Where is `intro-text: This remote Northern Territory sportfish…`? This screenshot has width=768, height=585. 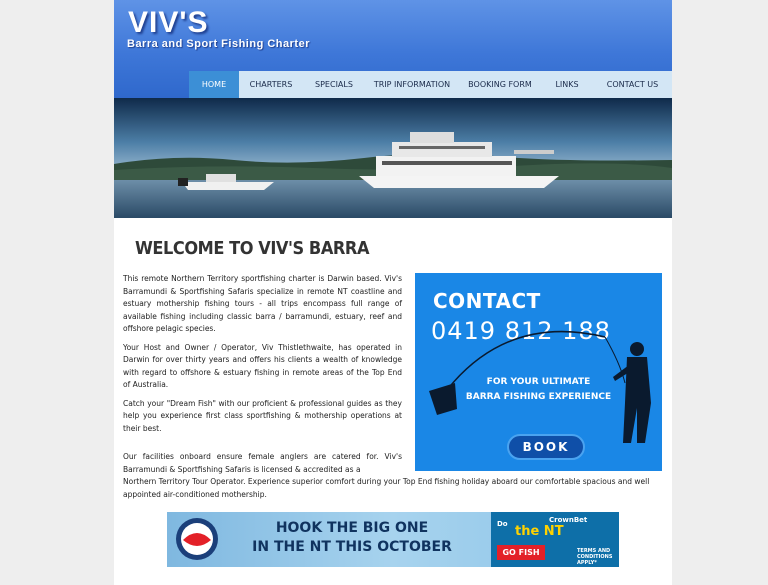 intro-text: This remote Northern Territory sportfish… is located at coordinates (262, 357).